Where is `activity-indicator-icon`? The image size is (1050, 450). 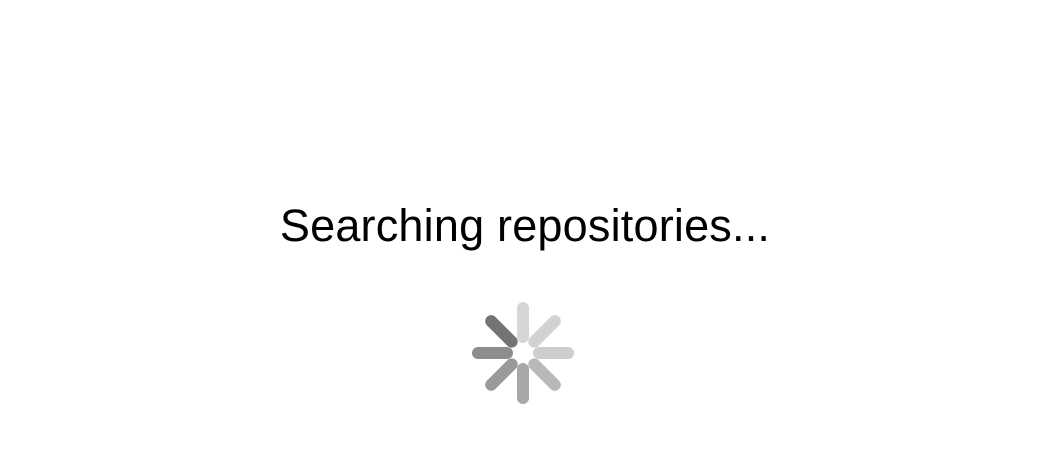 activity-indicator-icon is located at coordinates (523, 353).